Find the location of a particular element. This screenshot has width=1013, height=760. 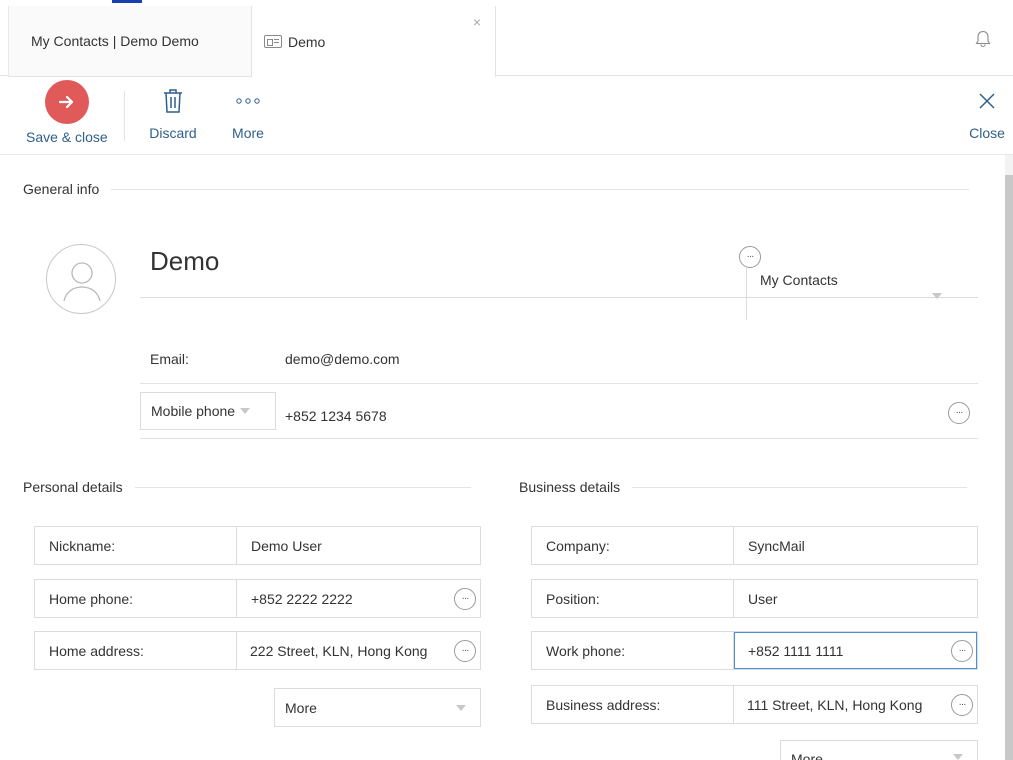

field-value: +852 1111 1111 is located at coordinates (796, 650).